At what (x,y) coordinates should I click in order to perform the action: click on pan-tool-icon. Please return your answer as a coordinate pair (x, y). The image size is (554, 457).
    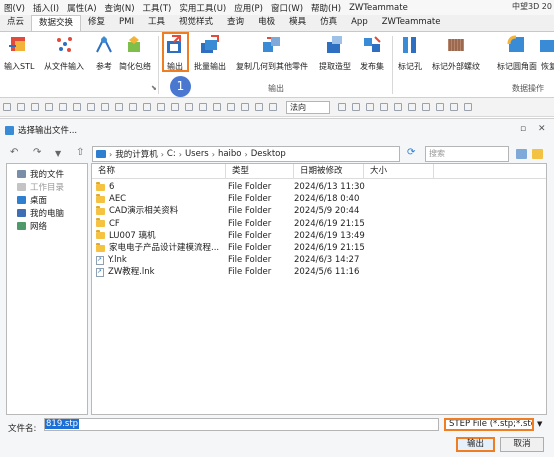
    Looking at the image, I should click on (217, 107).